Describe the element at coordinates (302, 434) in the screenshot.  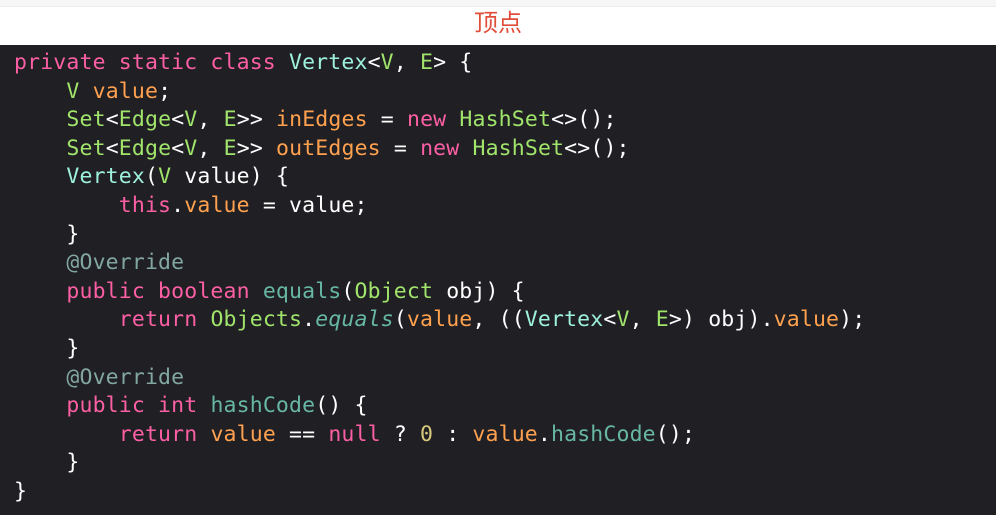
I see `code-token: ==` at that location.